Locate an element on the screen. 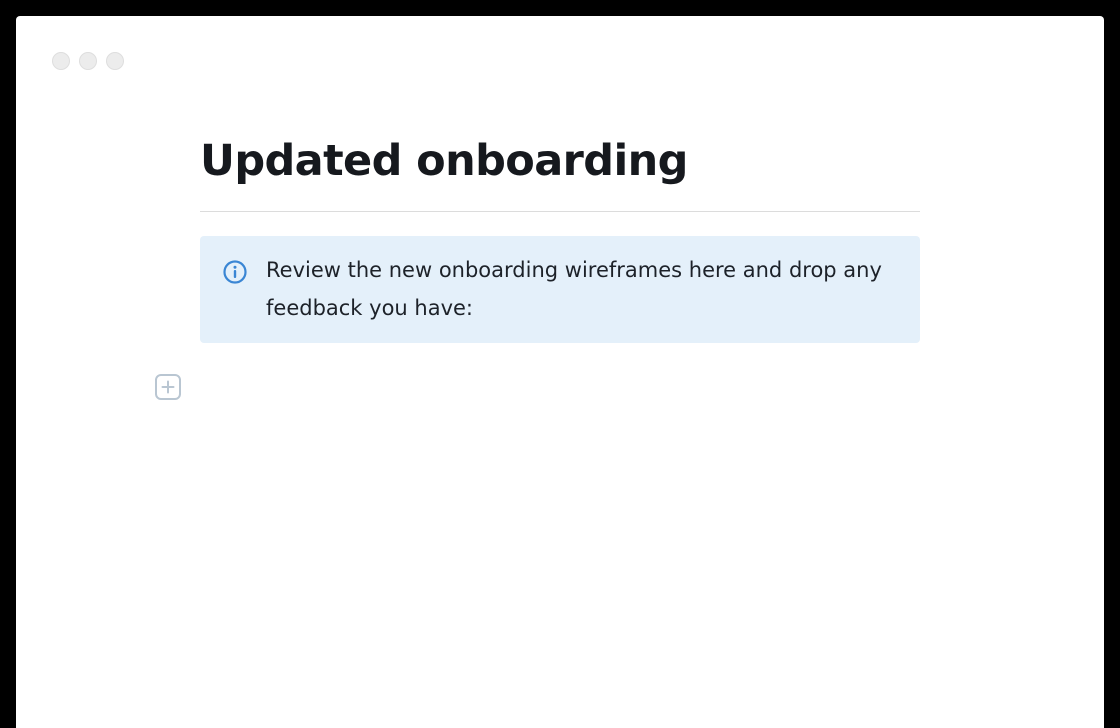 This screenshot has height=728, width=1120. plus-square-icon is located at coordinates (168, 389).